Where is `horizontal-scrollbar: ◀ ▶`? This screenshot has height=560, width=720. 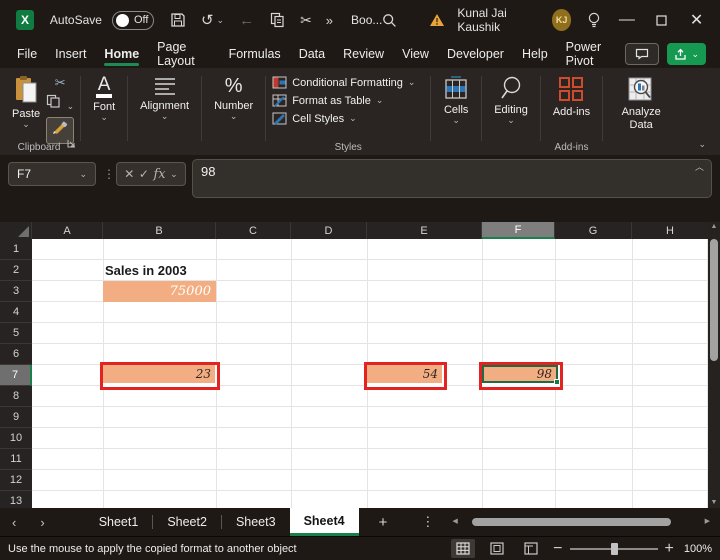
horizontal-scrollbar: ◀ ▶ is located at coordinates (581, 522).